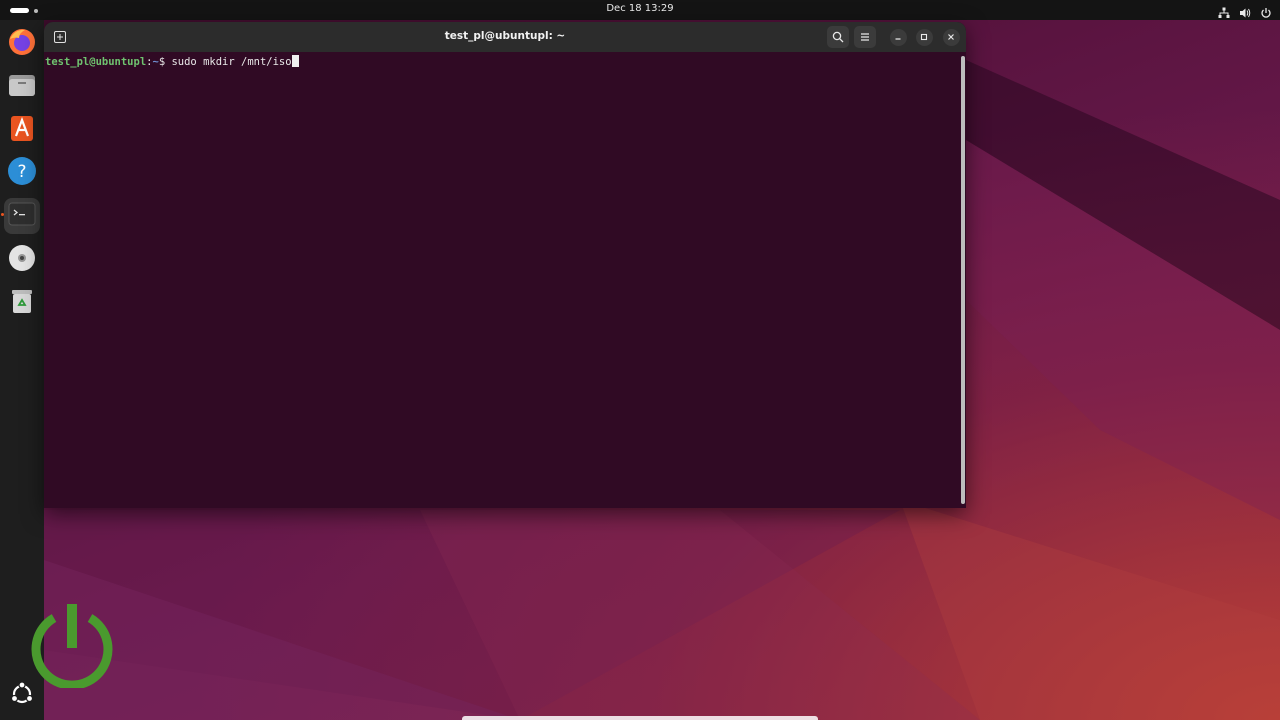 Image resolution: width=1280 pixels, height=720 pixels. I want to click on hamburger-menu-icon, so click(865, 37).